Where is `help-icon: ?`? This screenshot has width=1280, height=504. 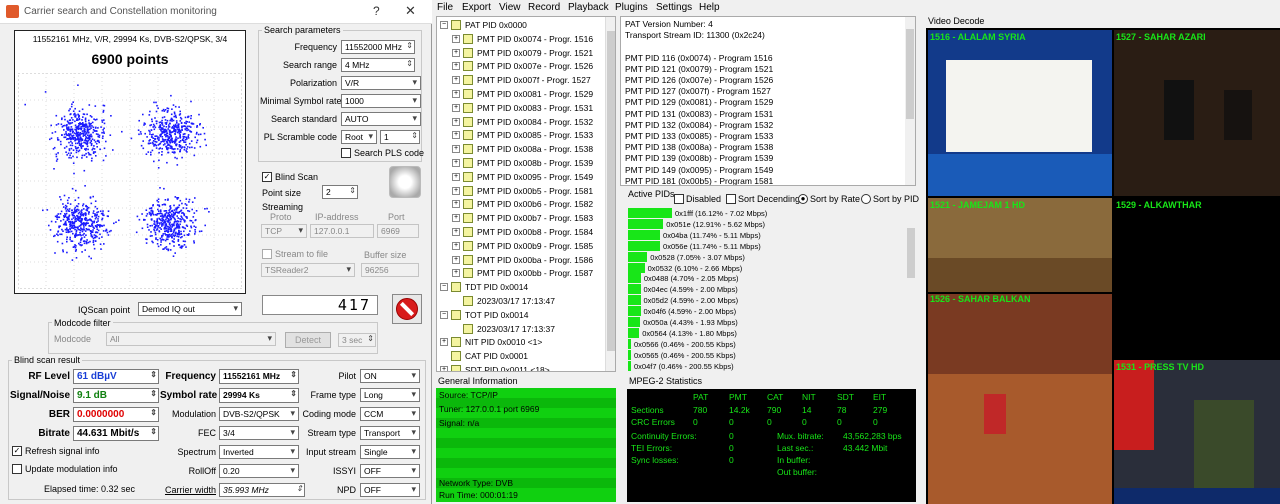 help-icon: ? is located at coordinates (376, 11).